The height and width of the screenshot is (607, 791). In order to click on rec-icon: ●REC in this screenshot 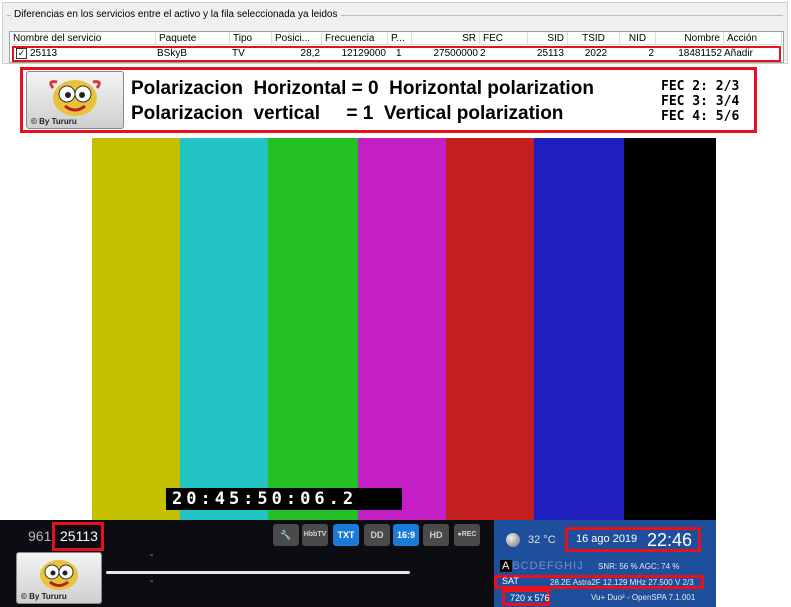, I will do `click(467, 535)`.